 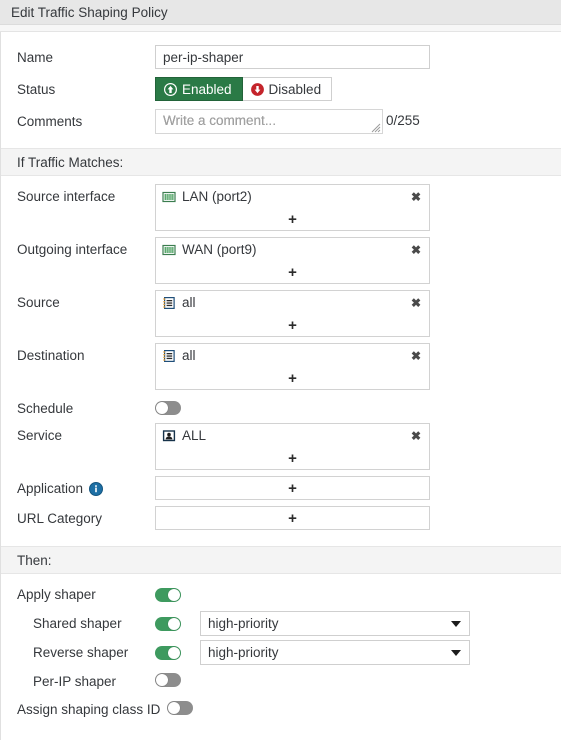 I want to click on network-interface-icon, so click(x=169, y=197).